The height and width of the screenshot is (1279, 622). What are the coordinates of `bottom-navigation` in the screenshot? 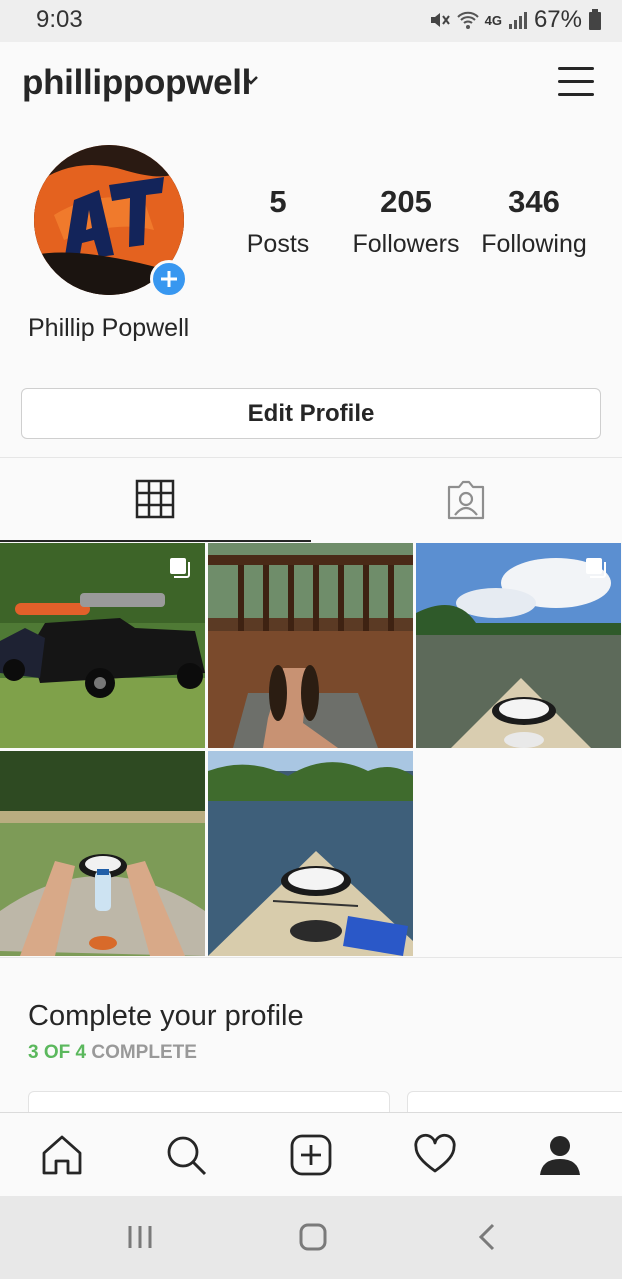 It's located at (311, 1154).